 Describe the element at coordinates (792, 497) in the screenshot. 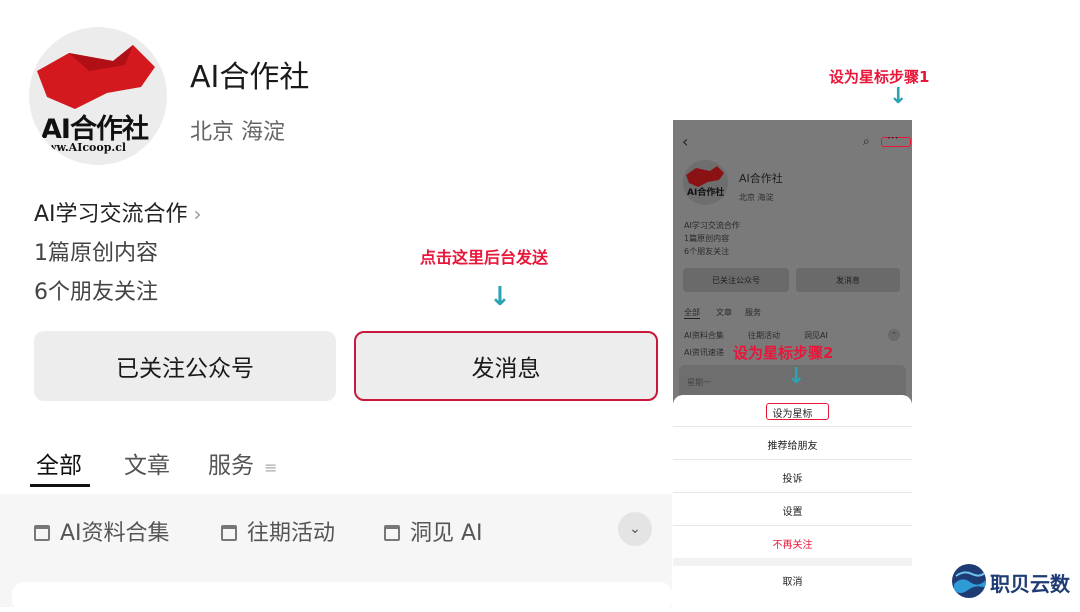

I see `action-sheet: 设为星标 推荐给朋友 投诉 设置 不再关注 取消` at that location.